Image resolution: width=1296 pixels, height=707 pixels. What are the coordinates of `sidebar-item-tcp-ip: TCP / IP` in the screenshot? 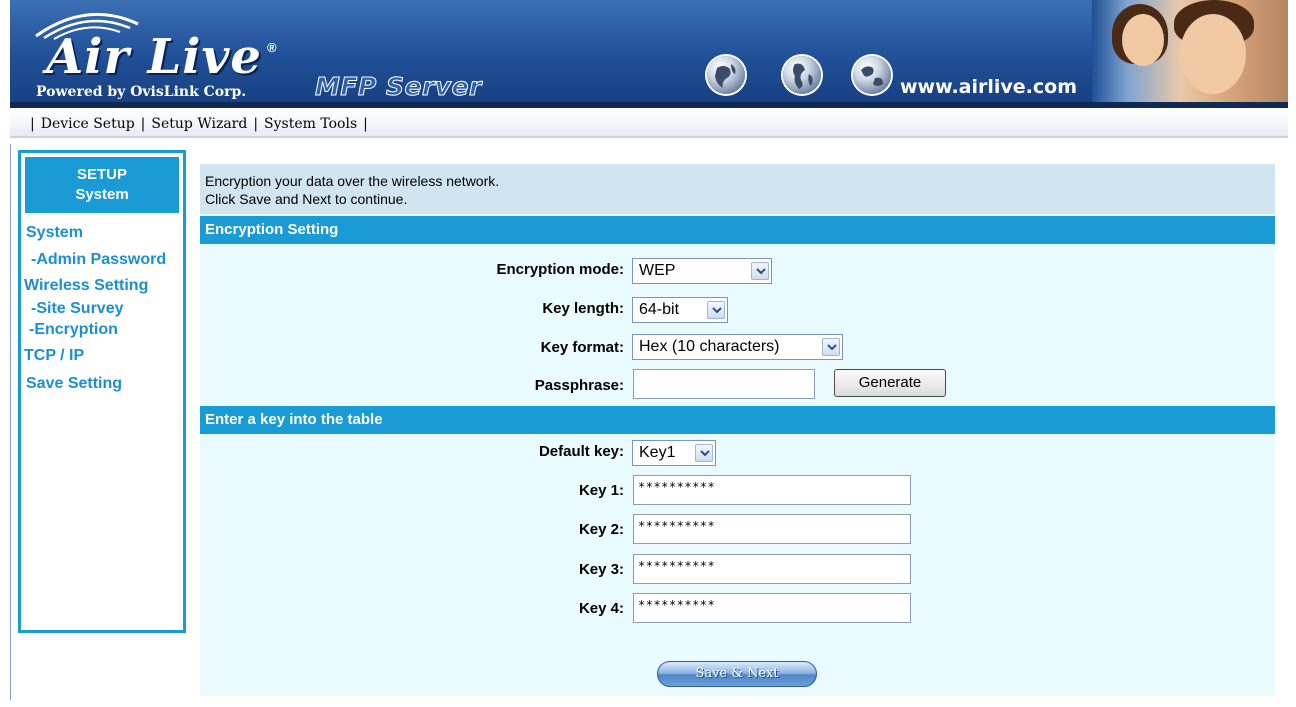 It's located at (54, 356).